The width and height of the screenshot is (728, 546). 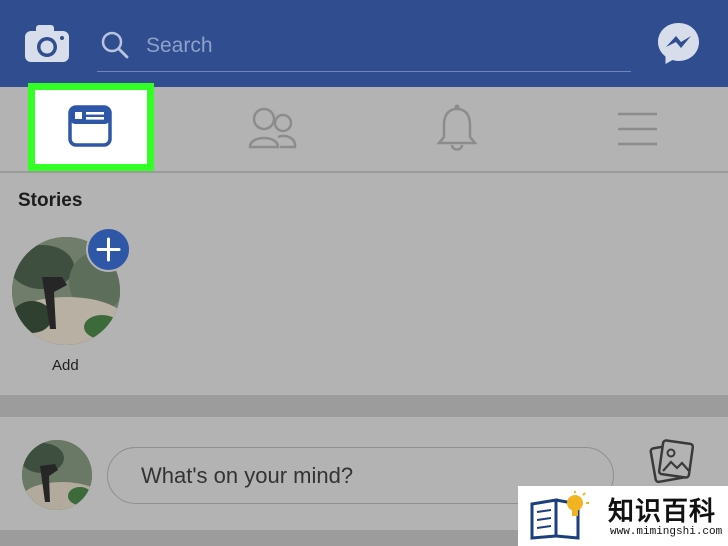 I want to click on photo-icon, so click(x=673, y=461).